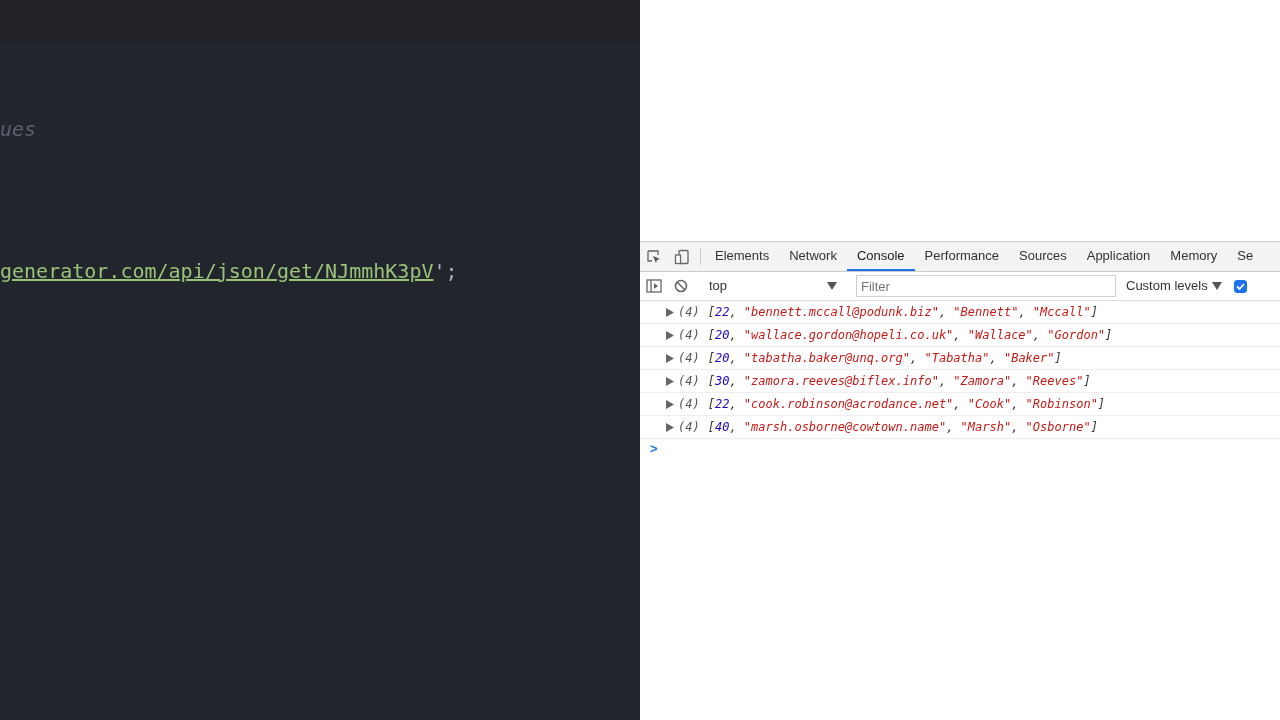 This screenshot has height=720, width=1280. Describe the element at coordinates (1118, 256) in the screenshot. I see `devtools-tab: Application` at that location.